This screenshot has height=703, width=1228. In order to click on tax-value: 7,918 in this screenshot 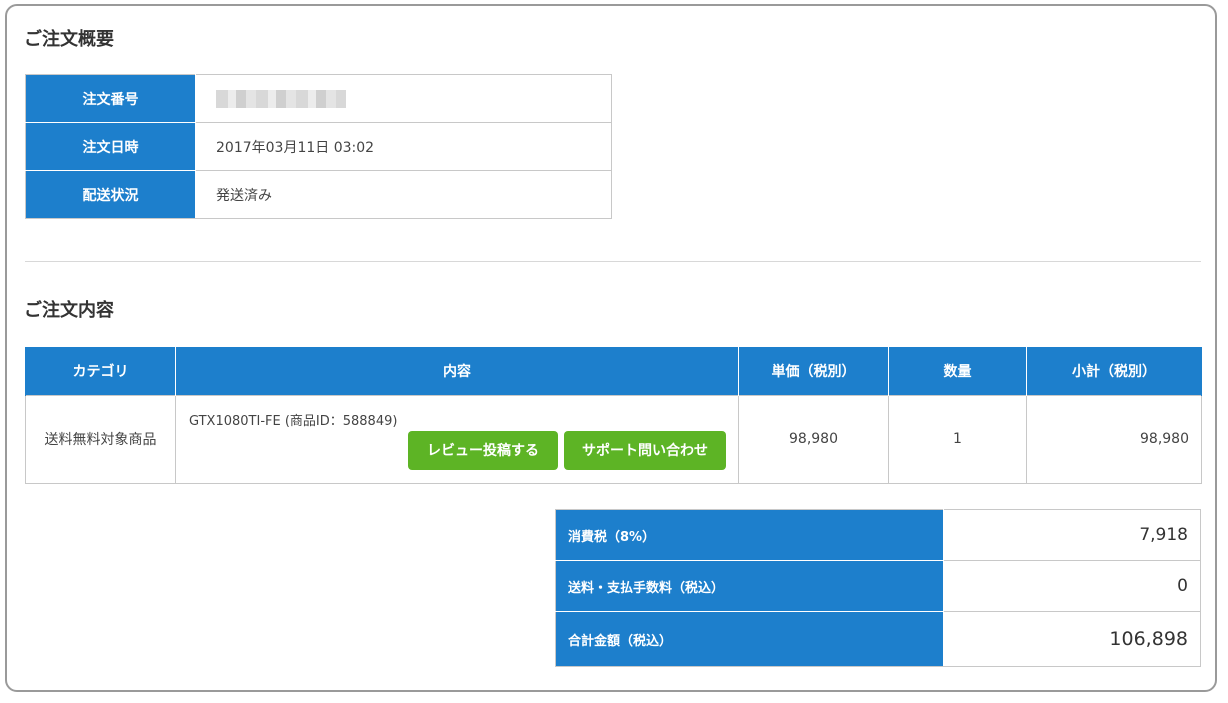, I will do `click(1072, 535)`.